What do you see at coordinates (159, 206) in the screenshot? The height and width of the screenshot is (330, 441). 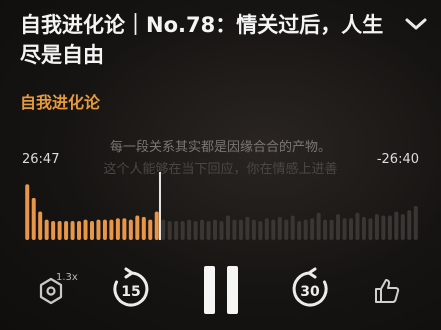 I see `playhead` at bounding box center [159, 206].